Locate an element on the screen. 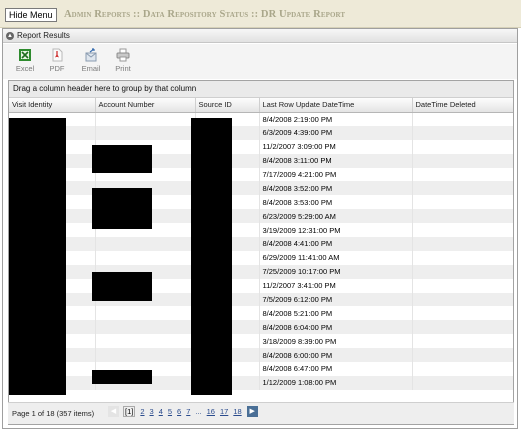 The height and width of the screenshot is (431, 521). table-row: 8/4/2008 5:21:00 PM is located at coordinates (261, 313).